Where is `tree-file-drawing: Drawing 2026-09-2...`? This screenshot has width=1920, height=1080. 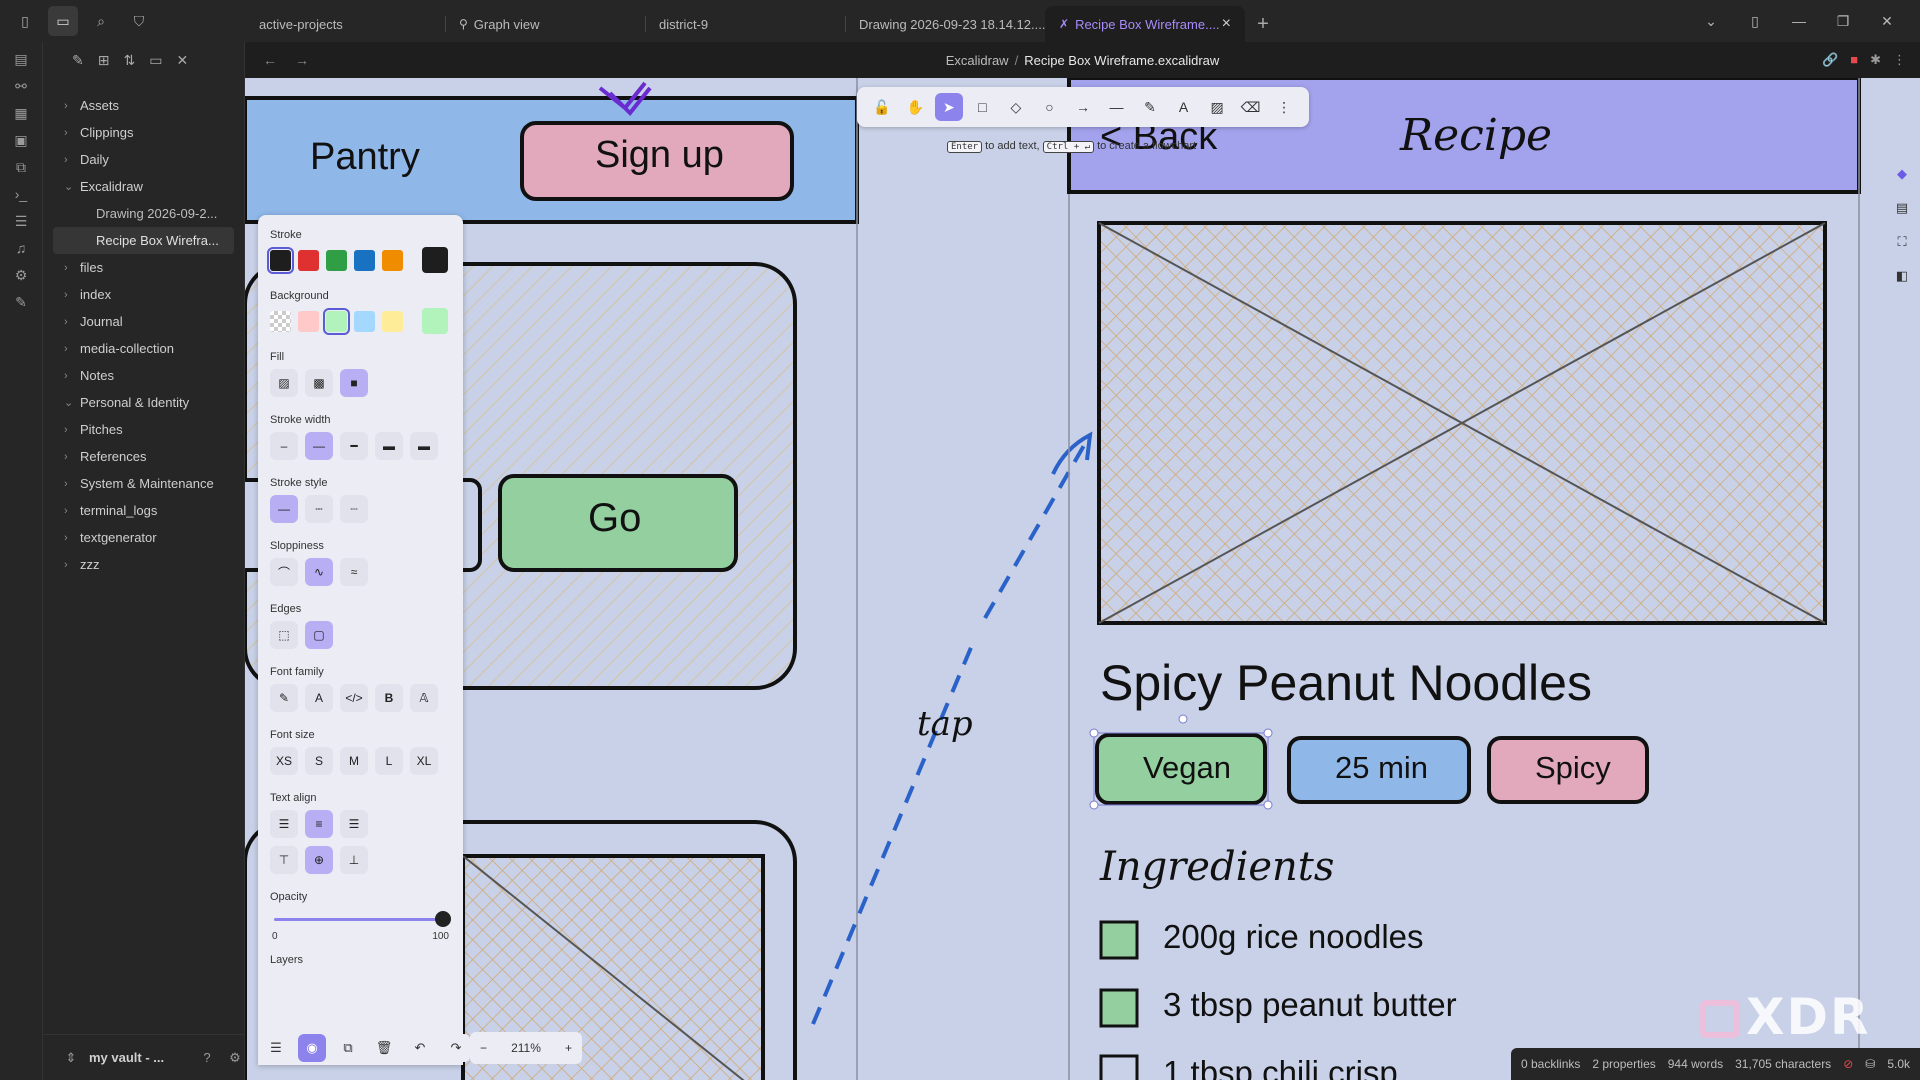 tree-file-drawing: Drawing 2026-09-2... is located at coordinates (143, 213).